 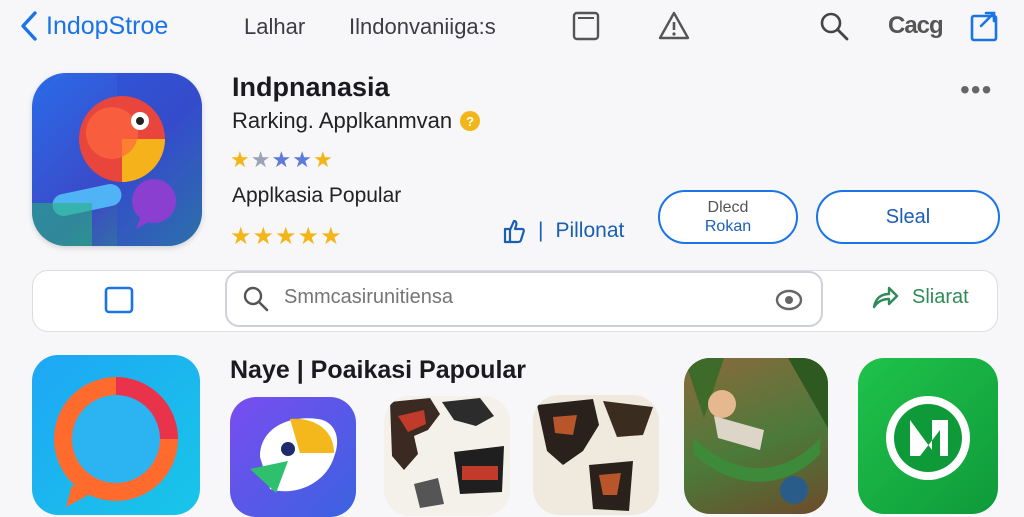 What do you see at coordinates (117, 159) in the screenshot?
I see `app-icon` at bounding box center [117, 159].